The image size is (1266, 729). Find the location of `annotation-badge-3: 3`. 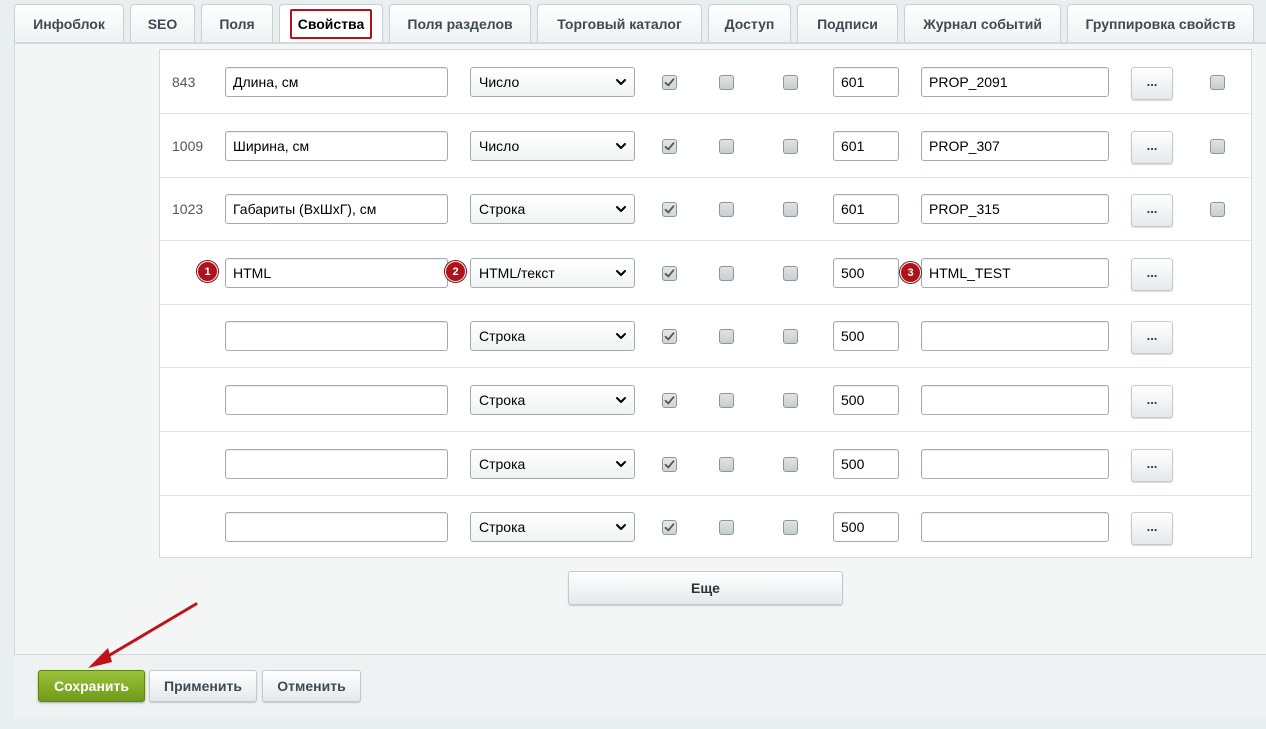

annotation-badge-3: 3 is located at coordinates (910, 272).